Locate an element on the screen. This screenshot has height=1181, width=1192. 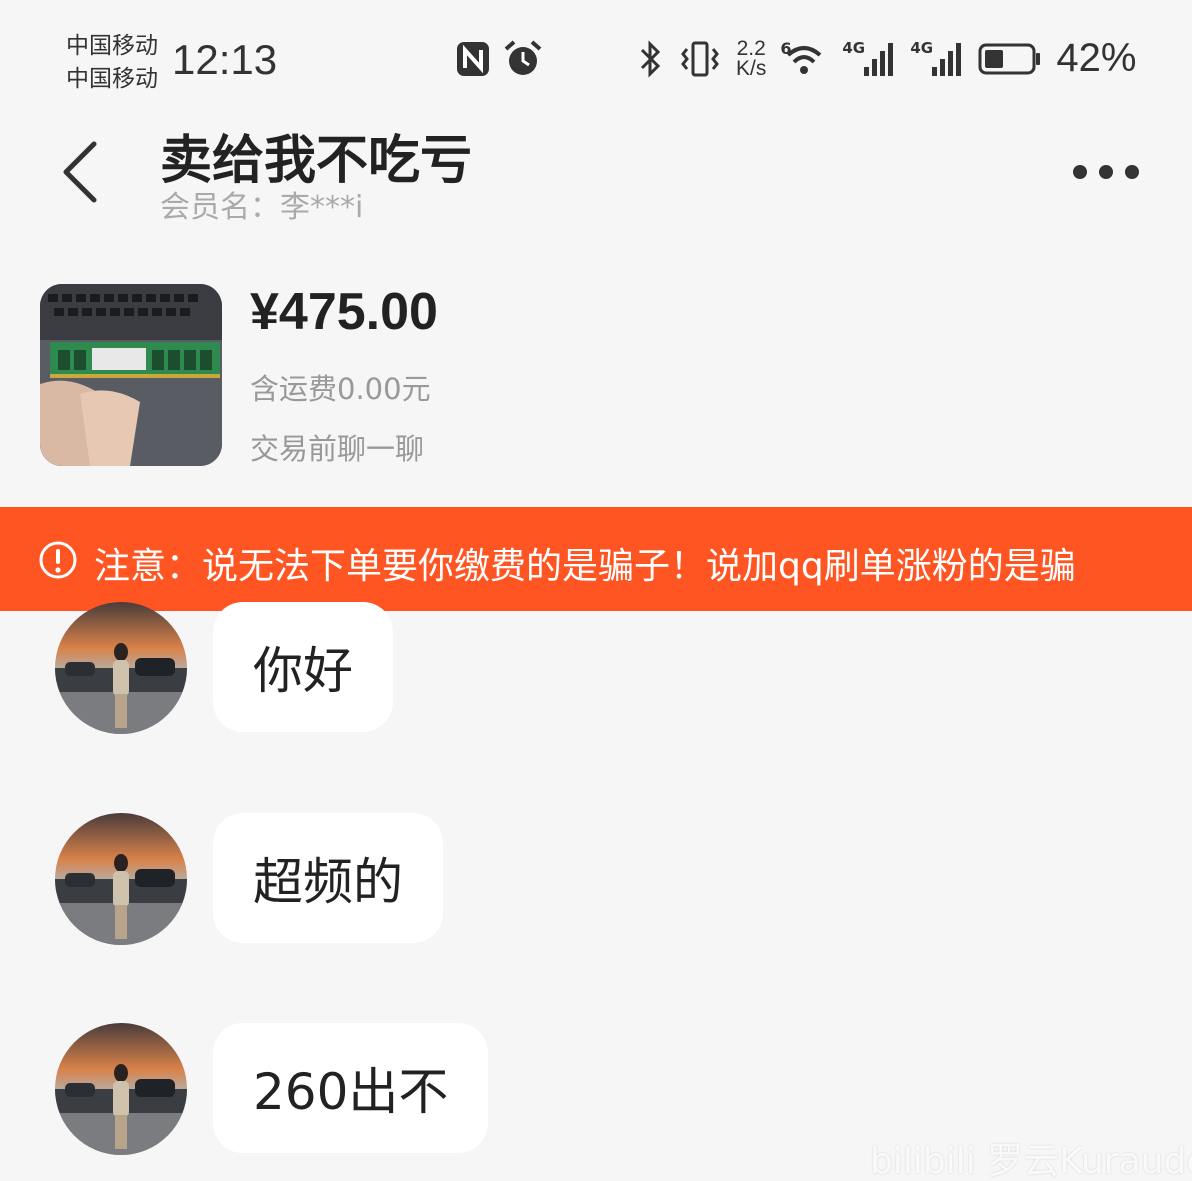
message-bubble: 超频的 is located at coordinates (328, 878).